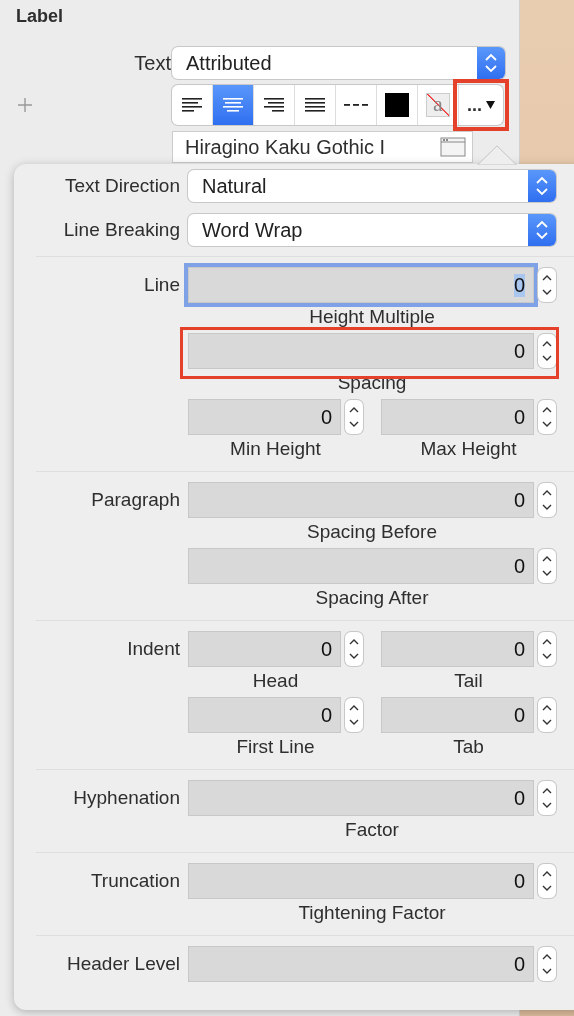 The height and width of the screenshot is (1016, 574). Describe the element at coordinates (135, 500) in the screenshot. I see `field-label: Paragraph` at that location.